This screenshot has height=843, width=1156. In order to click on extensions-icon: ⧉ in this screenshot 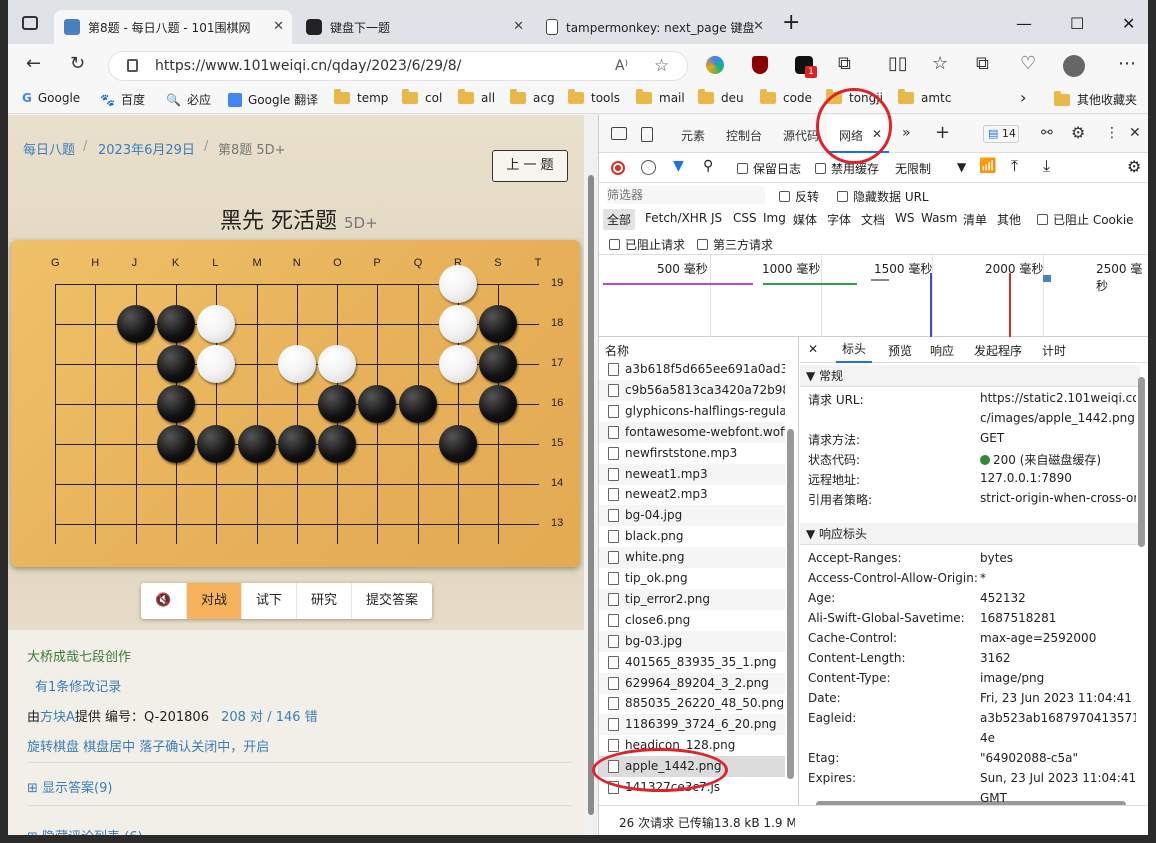, I will do `click(844, 63)`.